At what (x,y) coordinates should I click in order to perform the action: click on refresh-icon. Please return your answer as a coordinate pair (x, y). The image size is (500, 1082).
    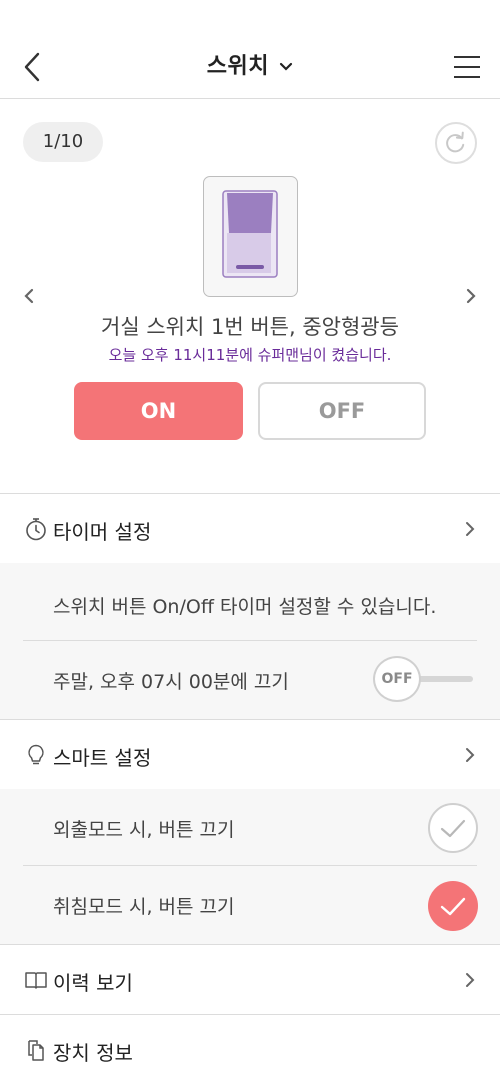
    Looking at the image, I should click on (456, 143).